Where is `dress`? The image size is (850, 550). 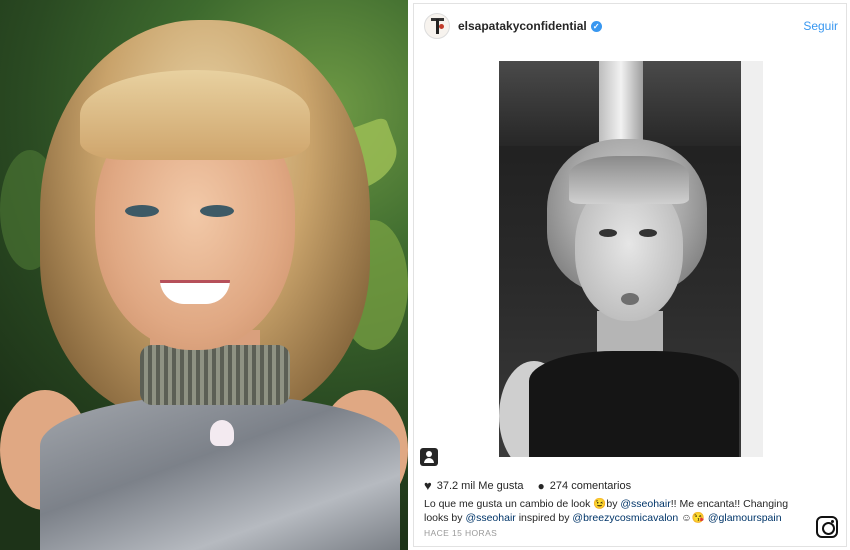 dress is located at coordinates (220, 472).